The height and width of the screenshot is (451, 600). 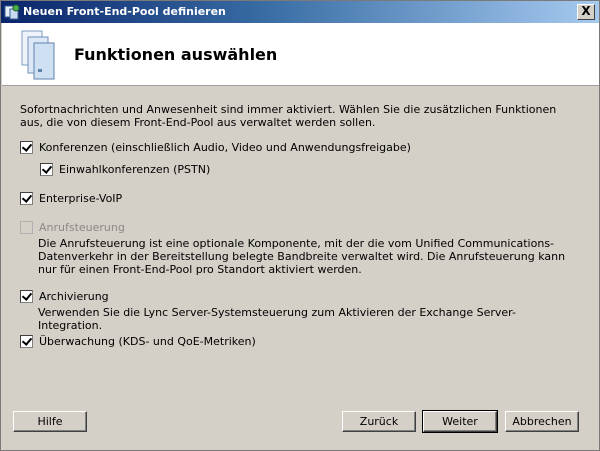 What do you see at coordinates (38, 55) in the screenshot?
I see `front-end-pool-icon` at bounding box center [38, 55].